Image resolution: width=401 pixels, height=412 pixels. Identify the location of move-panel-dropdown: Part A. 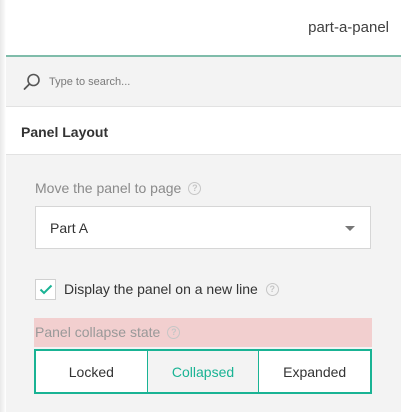
(203, 227).